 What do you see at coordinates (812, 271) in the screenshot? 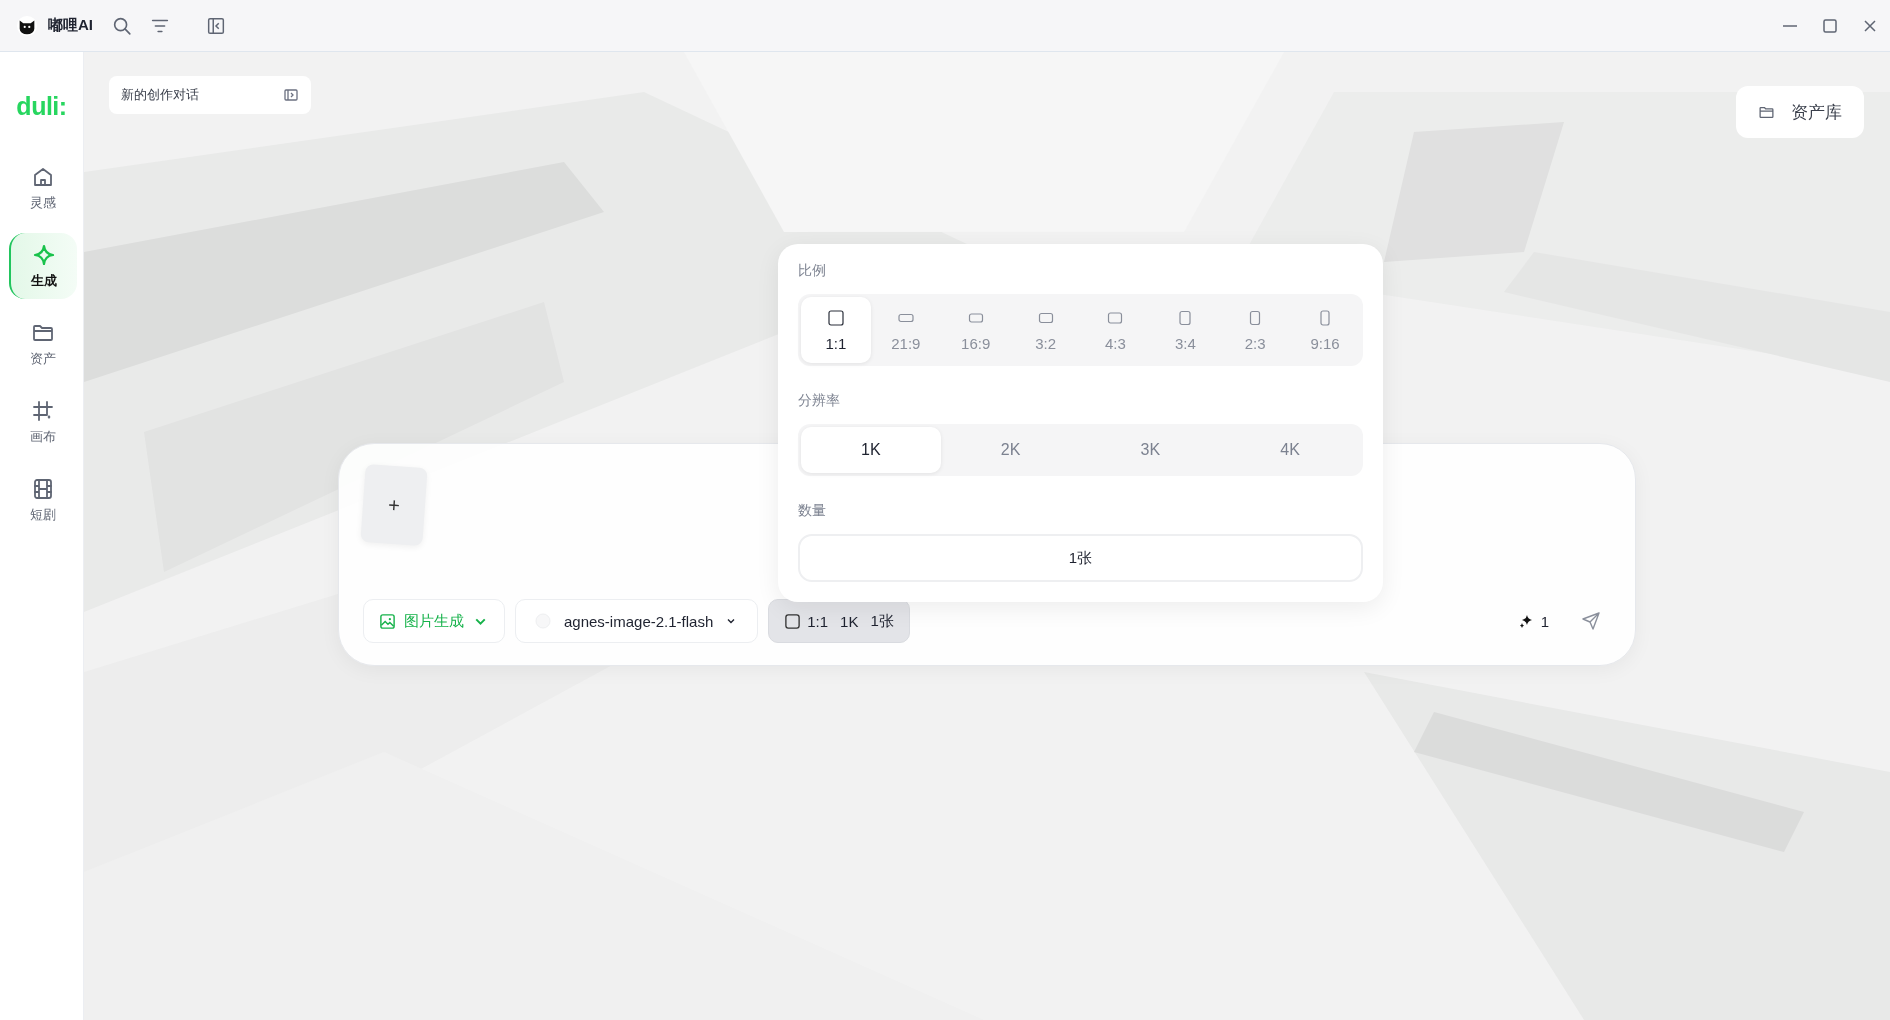
I see `section-label: 比例` at bounding box center [812, 271].